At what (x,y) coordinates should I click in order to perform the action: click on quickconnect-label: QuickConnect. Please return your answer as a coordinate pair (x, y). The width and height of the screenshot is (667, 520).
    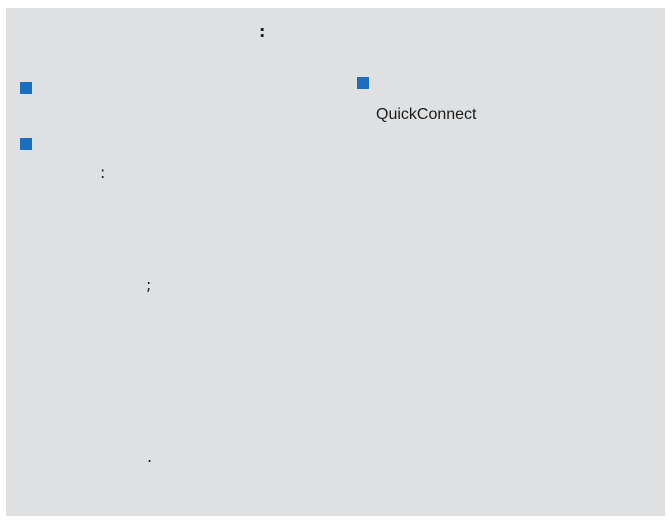
    Looking at the image, I should click on (426, 114).